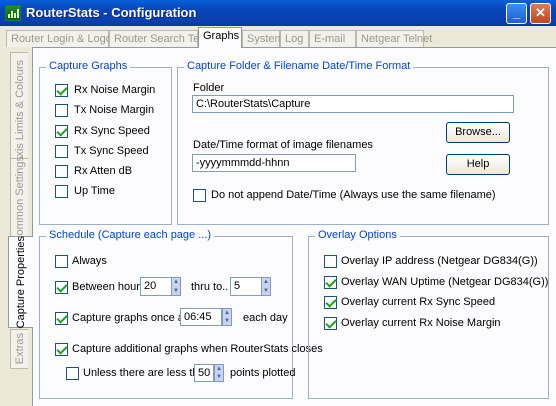 The height and width of the screenshot is (406, 556). I want to click on overlay-ip-label: Overlay IP address (Netgear DG834(G)), so click(439, 261).